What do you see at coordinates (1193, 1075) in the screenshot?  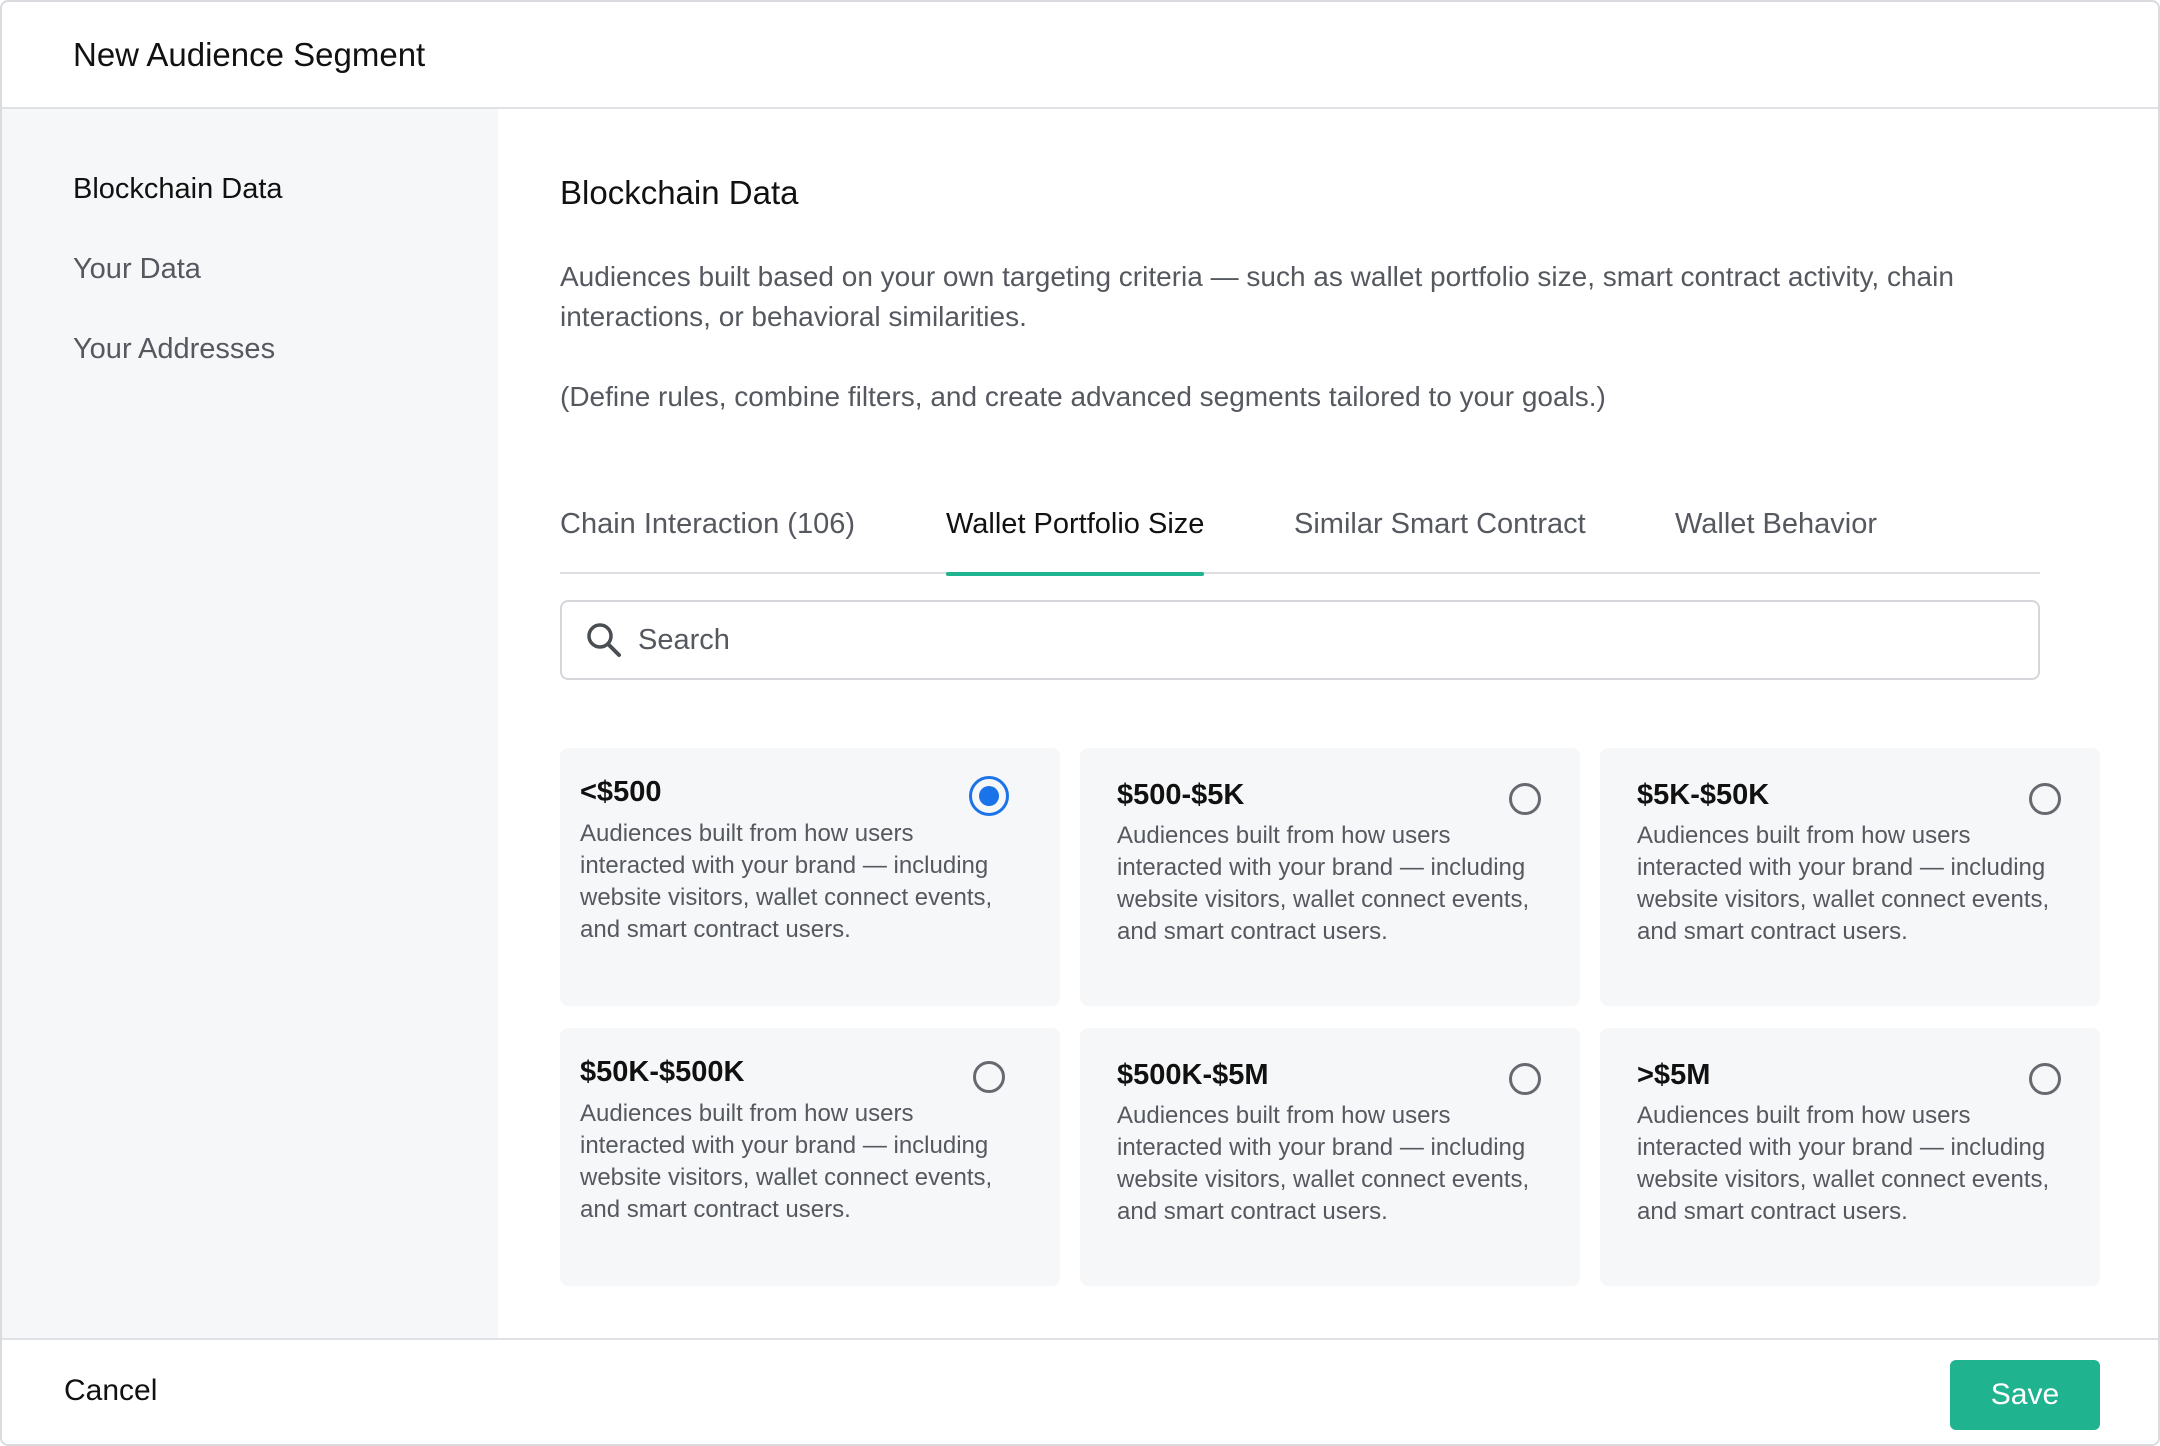 I see `option-title: $500K-$5M` at bounding box center [1193, 1075].